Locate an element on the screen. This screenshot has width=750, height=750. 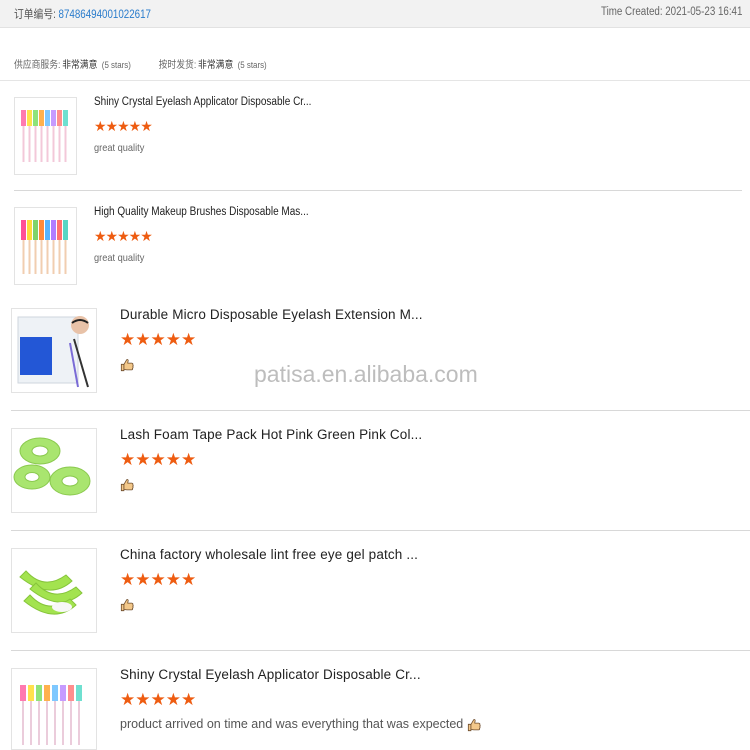
order-number-link: 87486494001022617 is located at coordinates (105, 15).